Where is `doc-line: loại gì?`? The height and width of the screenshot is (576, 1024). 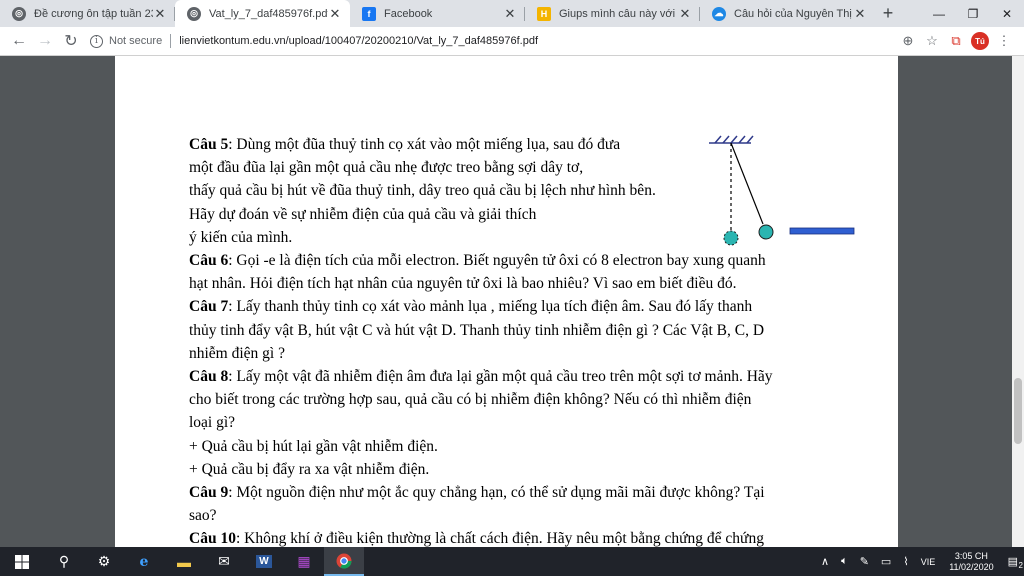 doc-line: loại gì? is located at coordinates (212, 423).